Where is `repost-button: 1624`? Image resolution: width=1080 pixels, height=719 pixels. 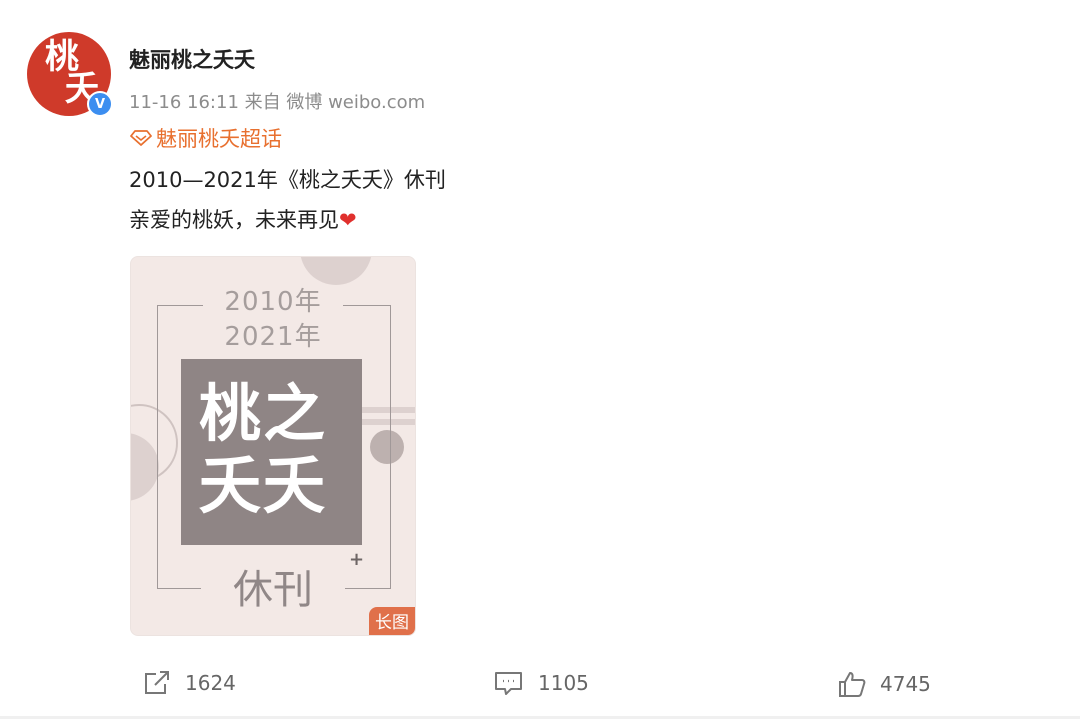 repost-button: 1624 is located at coordinates (189, 683).